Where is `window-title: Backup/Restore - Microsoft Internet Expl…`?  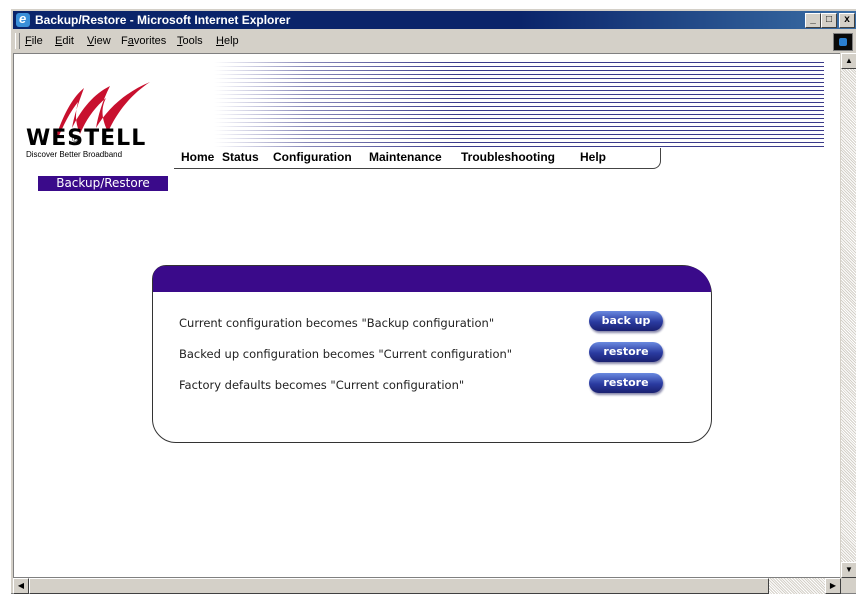 window-title: Backup/Restore - Microsoft Internet Expl… is located at coordinates (163, 20).